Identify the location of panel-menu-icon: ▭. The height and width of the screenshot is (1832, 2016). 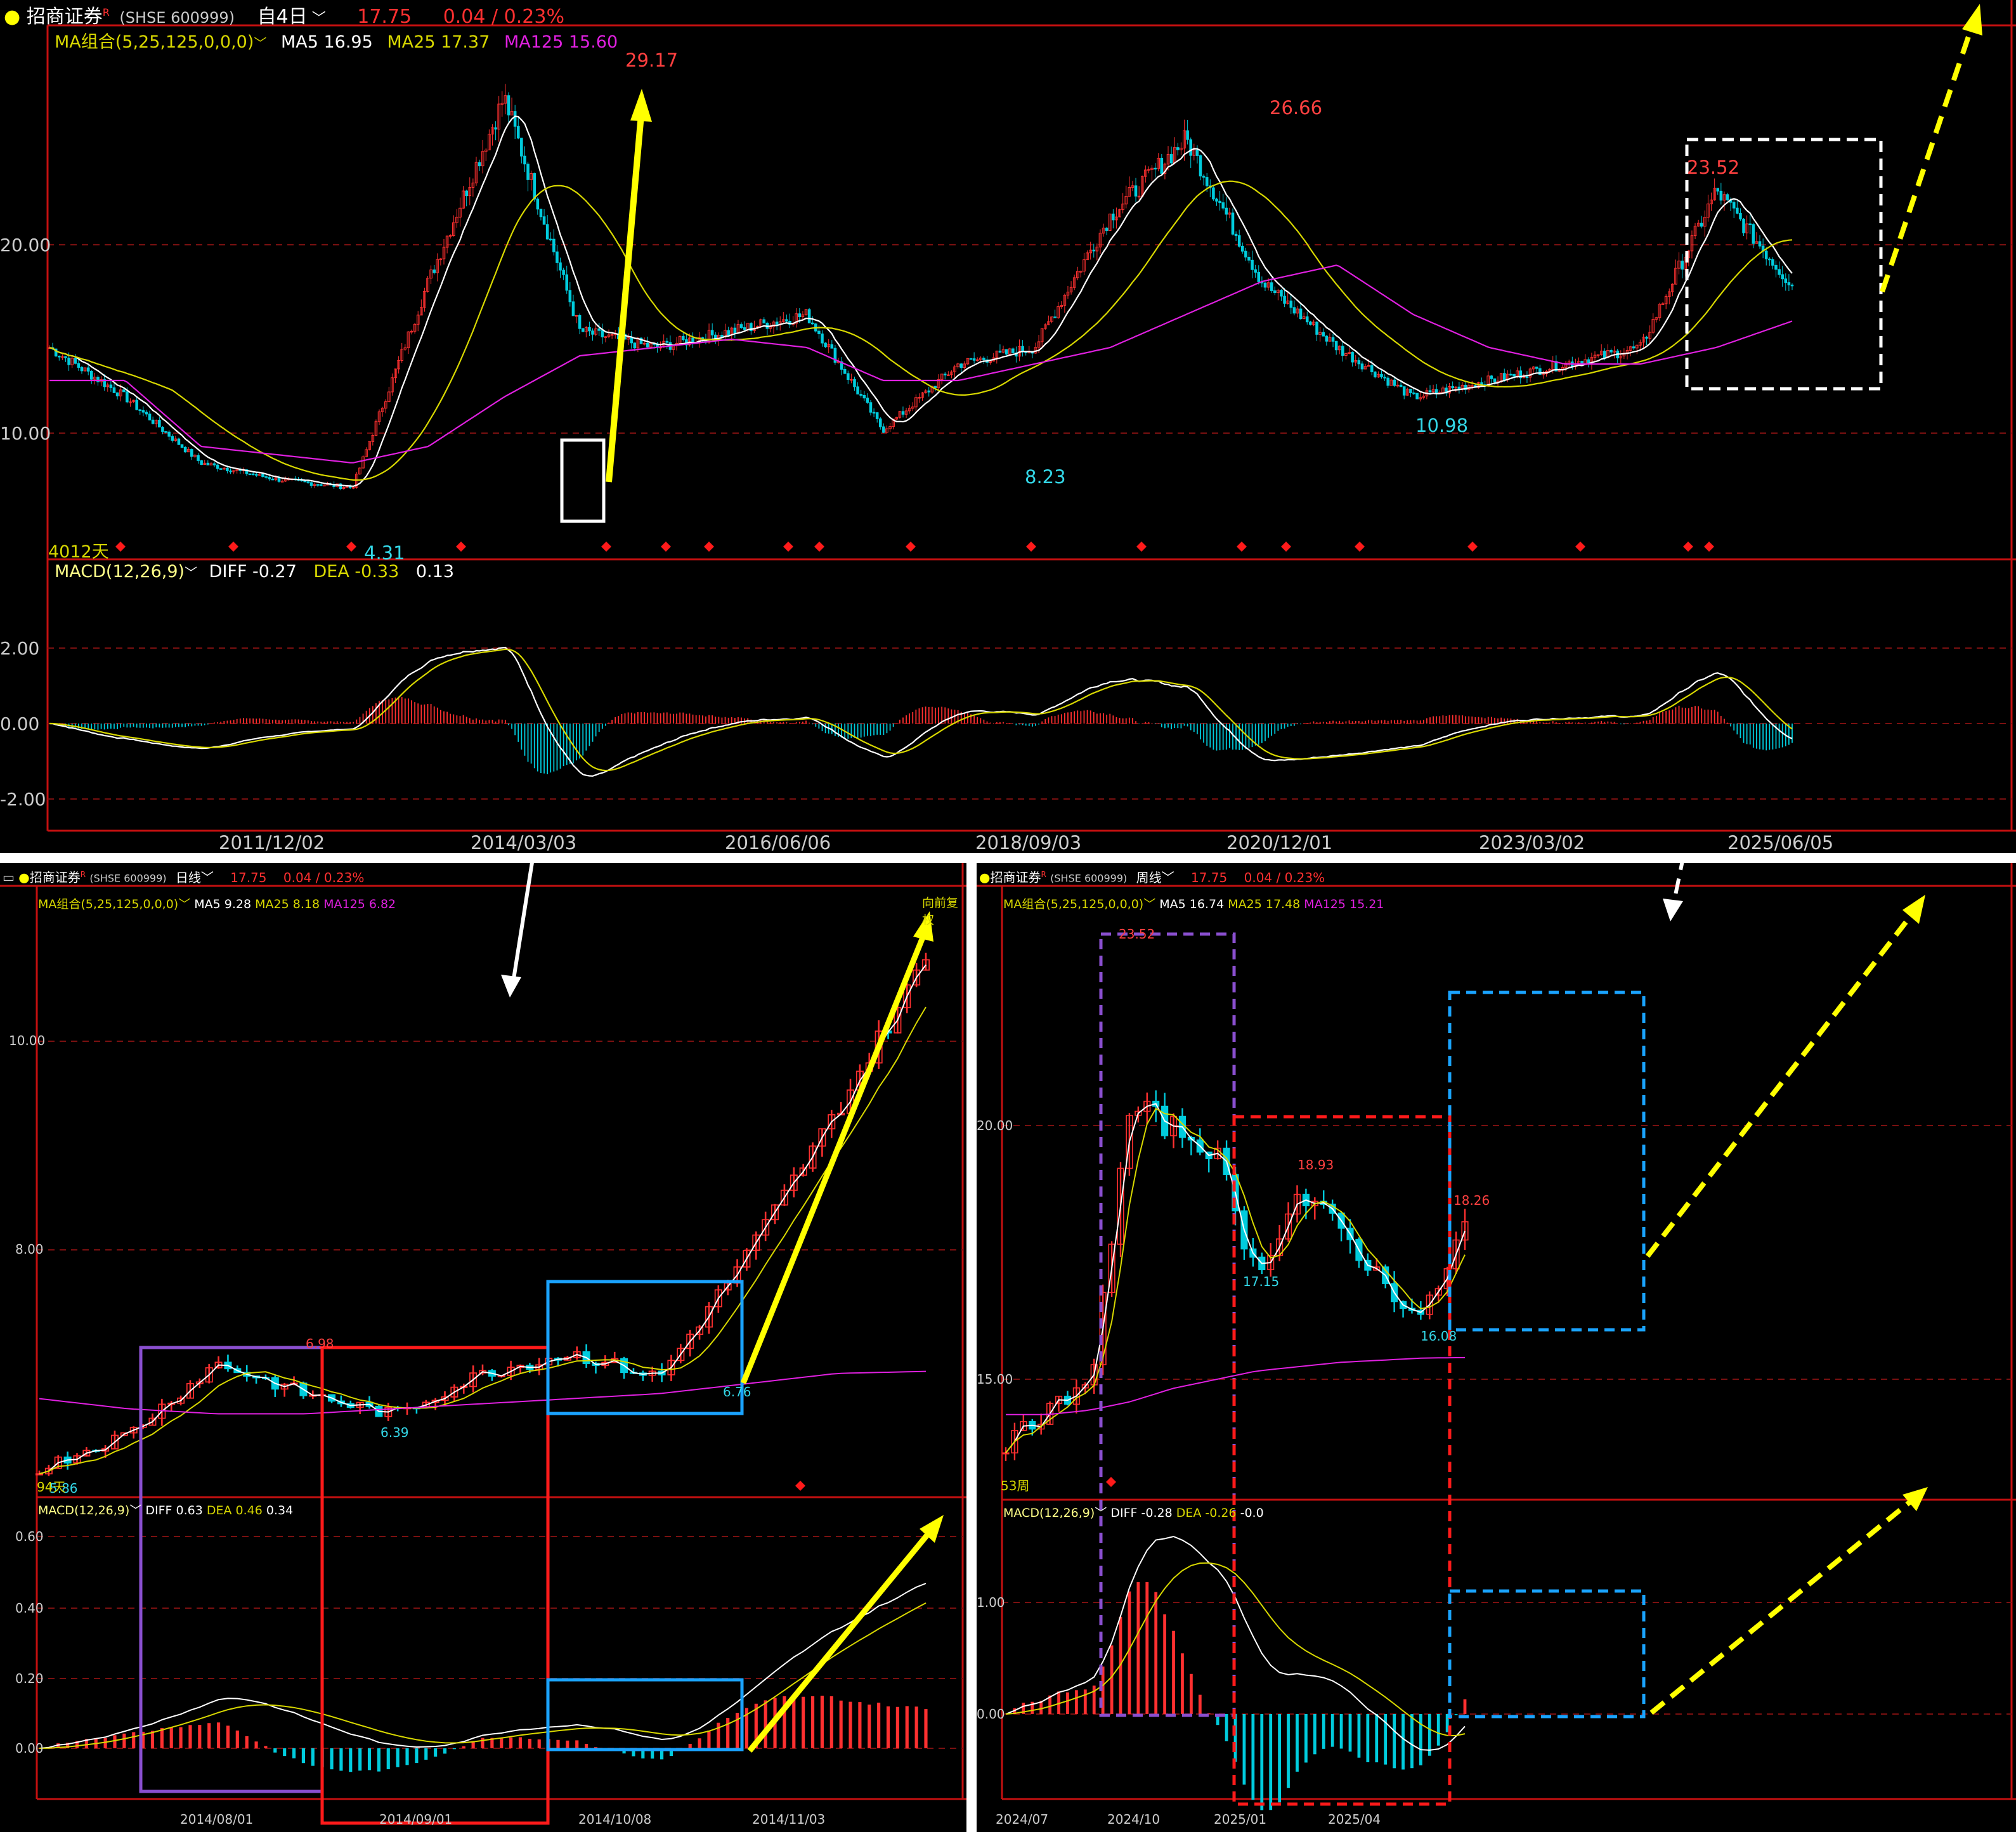
(9, 877).